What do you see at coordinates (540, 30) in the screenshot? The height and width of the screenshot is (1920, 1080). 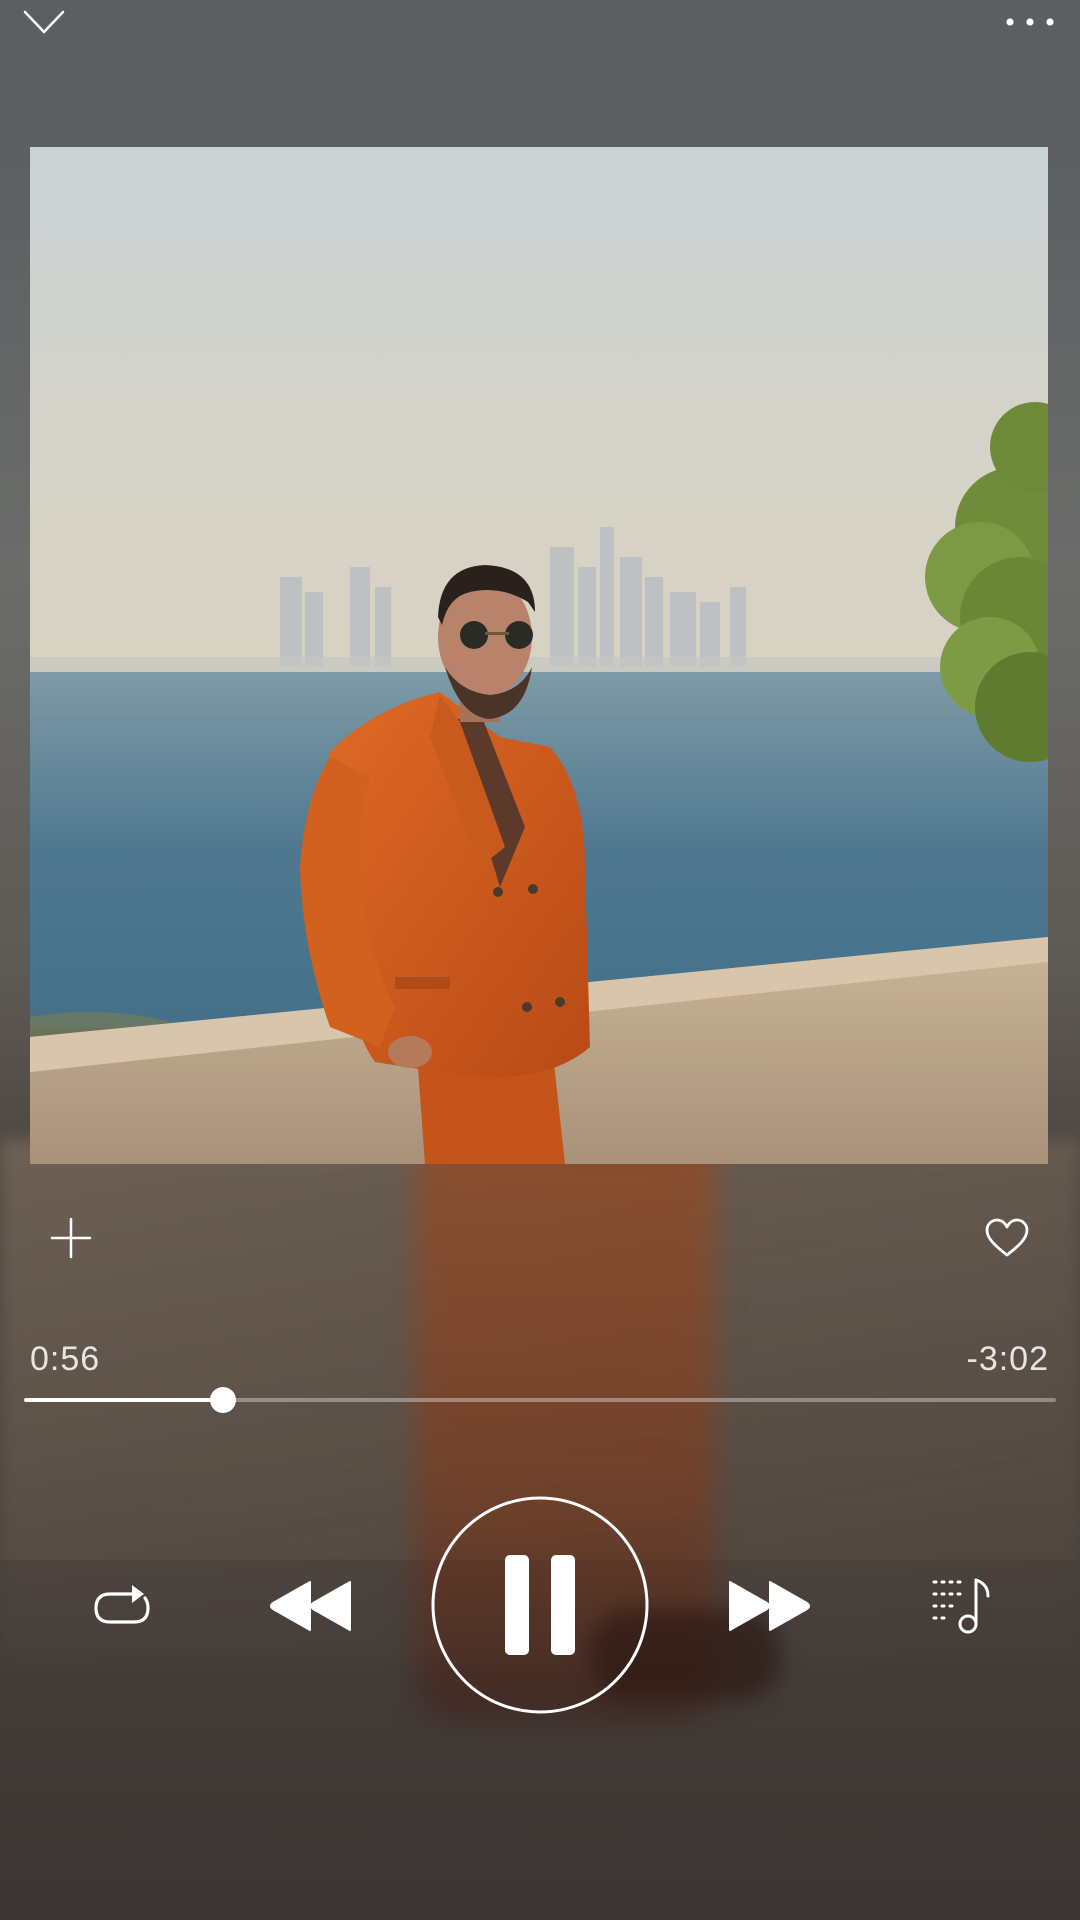 I see `top-bar` at bounding box center [540, 30].